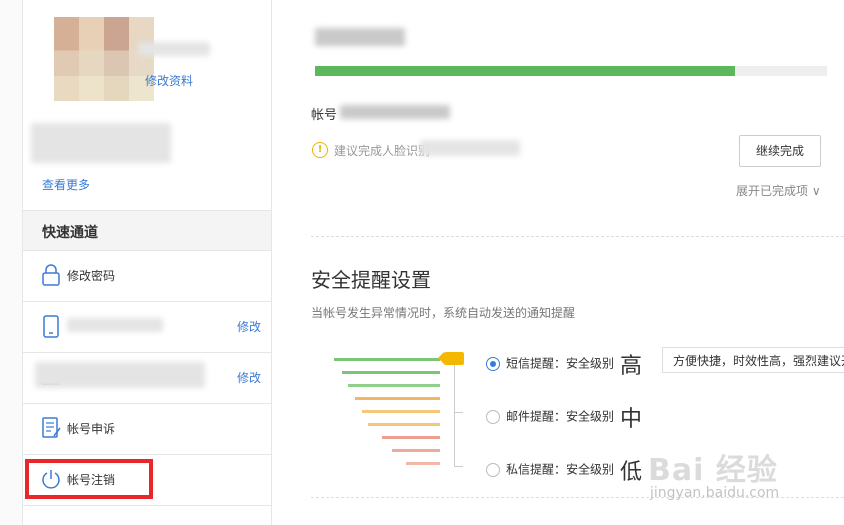  Describe the element at coordinates (631, 419) in the screenshot. I see `email-level: 中` at that location.